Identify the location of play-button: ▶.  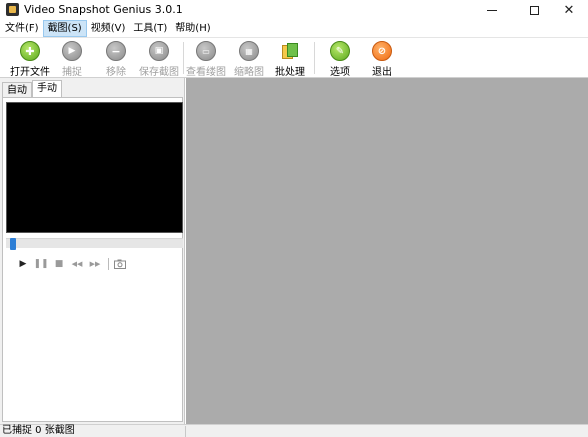
(23, 264).